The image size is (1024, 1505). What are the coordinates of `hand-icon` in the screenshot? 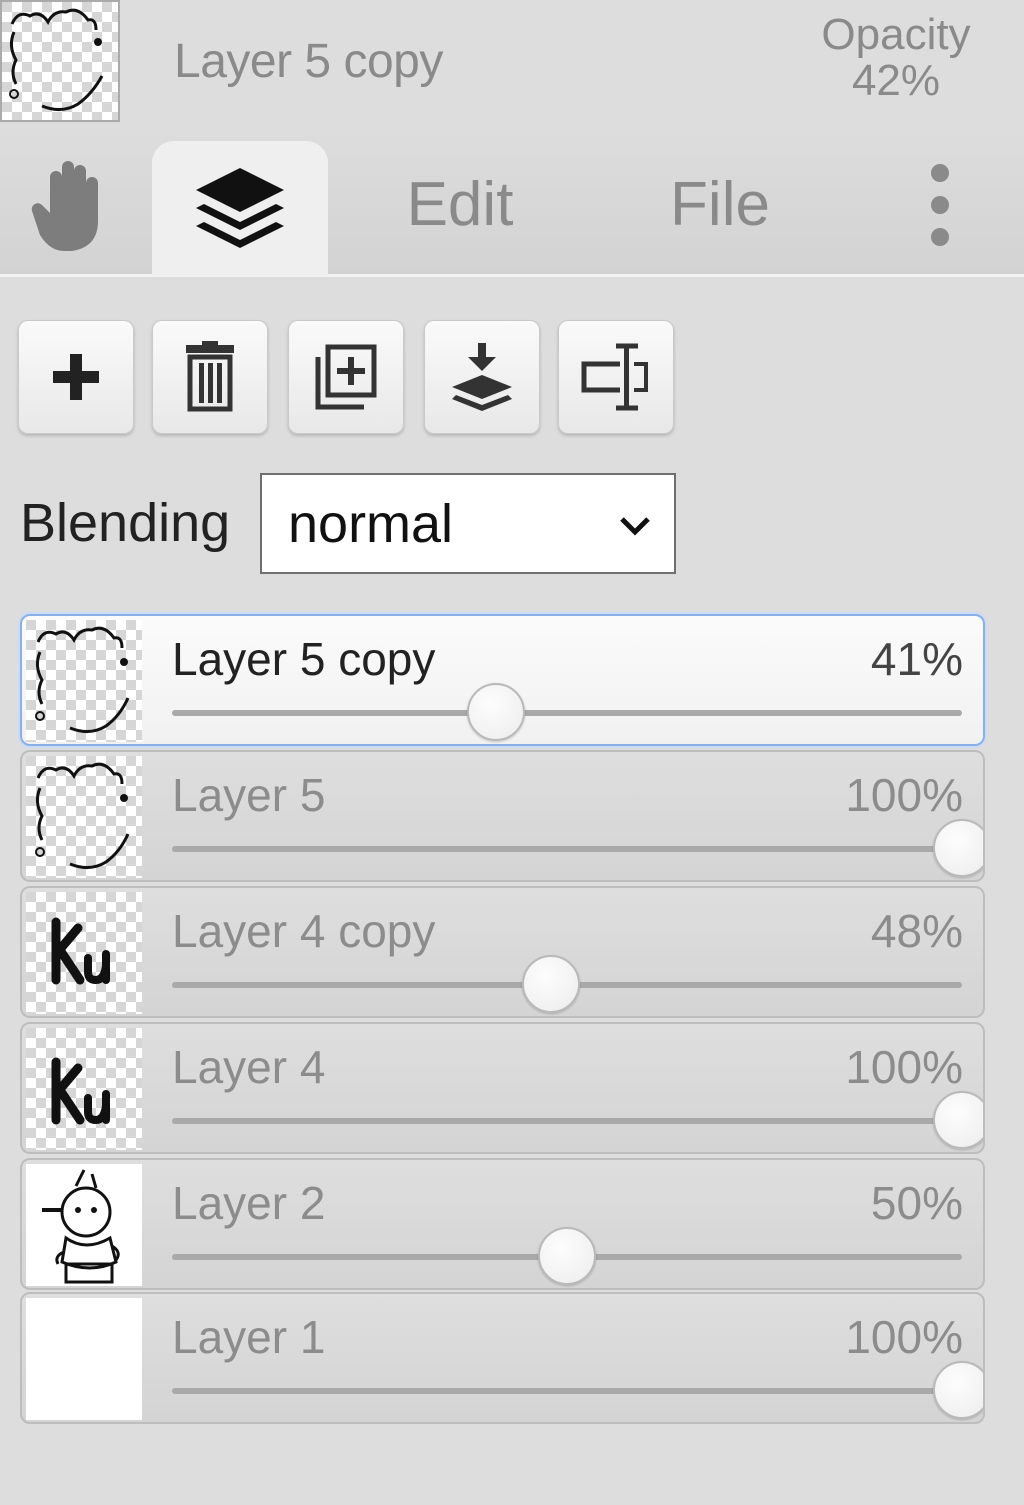 It's located at (64, 205).